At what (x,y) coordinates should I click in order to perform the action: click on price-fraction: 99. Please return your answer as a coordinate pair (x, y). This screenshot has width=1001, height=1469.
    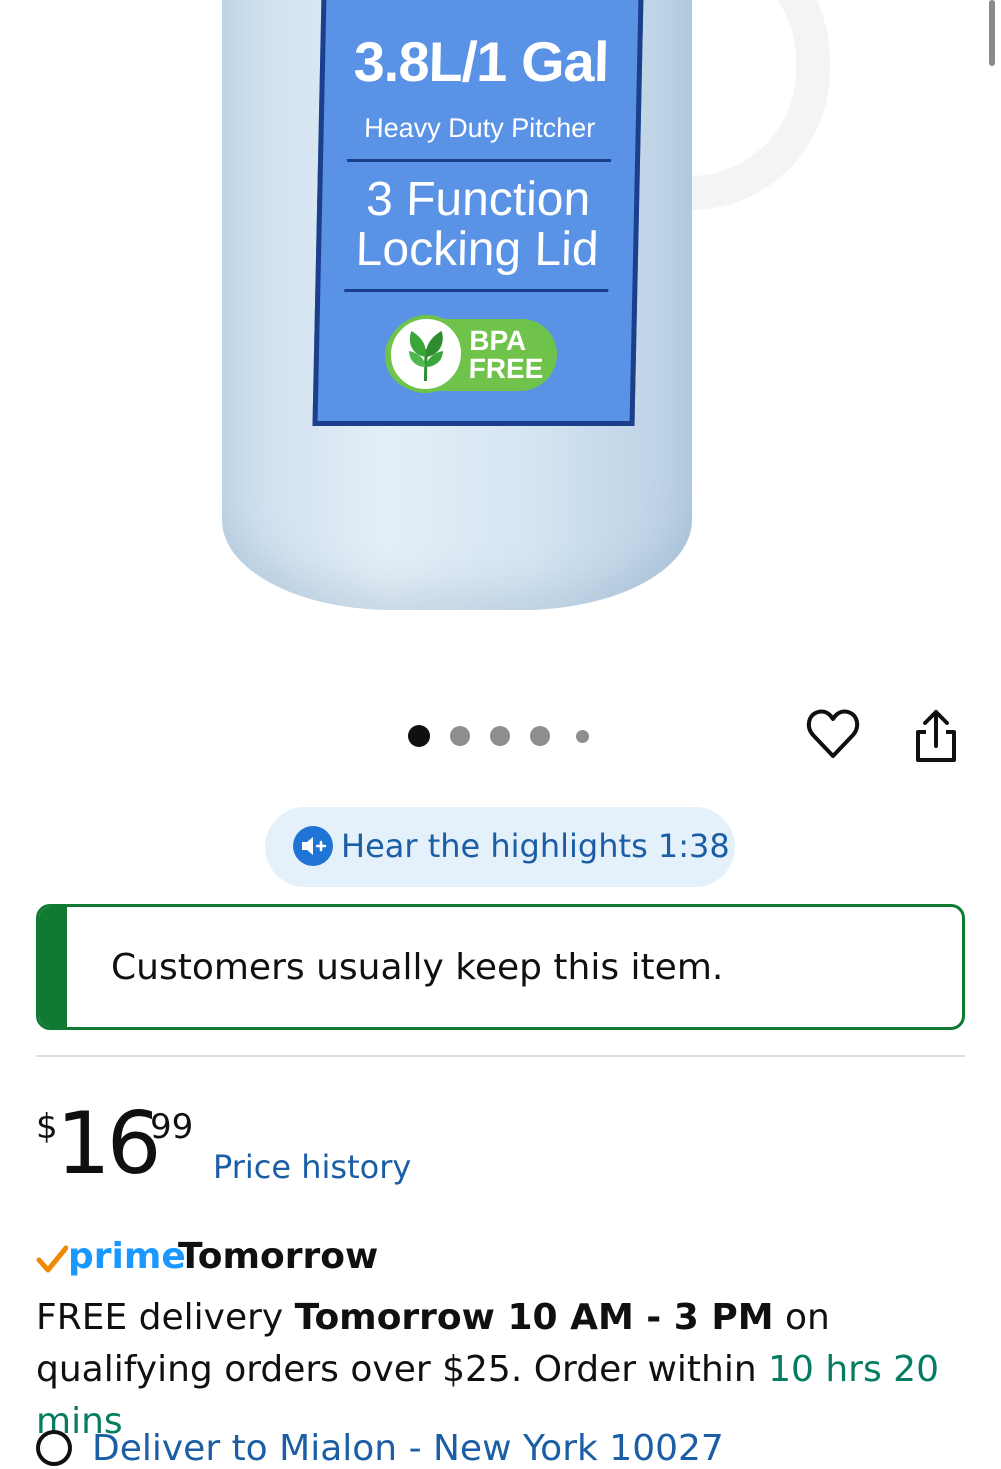
    Looking at the image, I should click on (172, 1127).